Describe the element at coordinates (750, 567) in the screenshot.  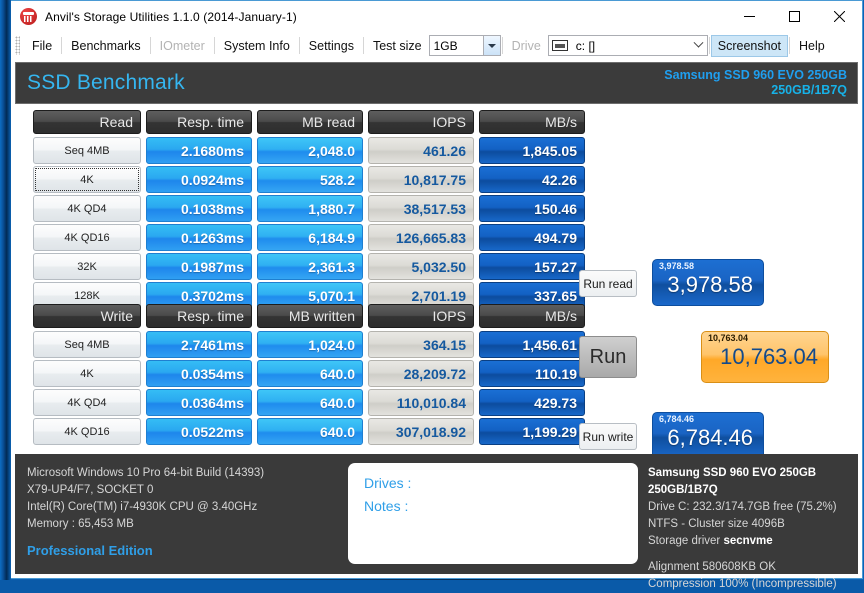
I see `drive-info-alignment: Alignment 580608KB OK` at that location.